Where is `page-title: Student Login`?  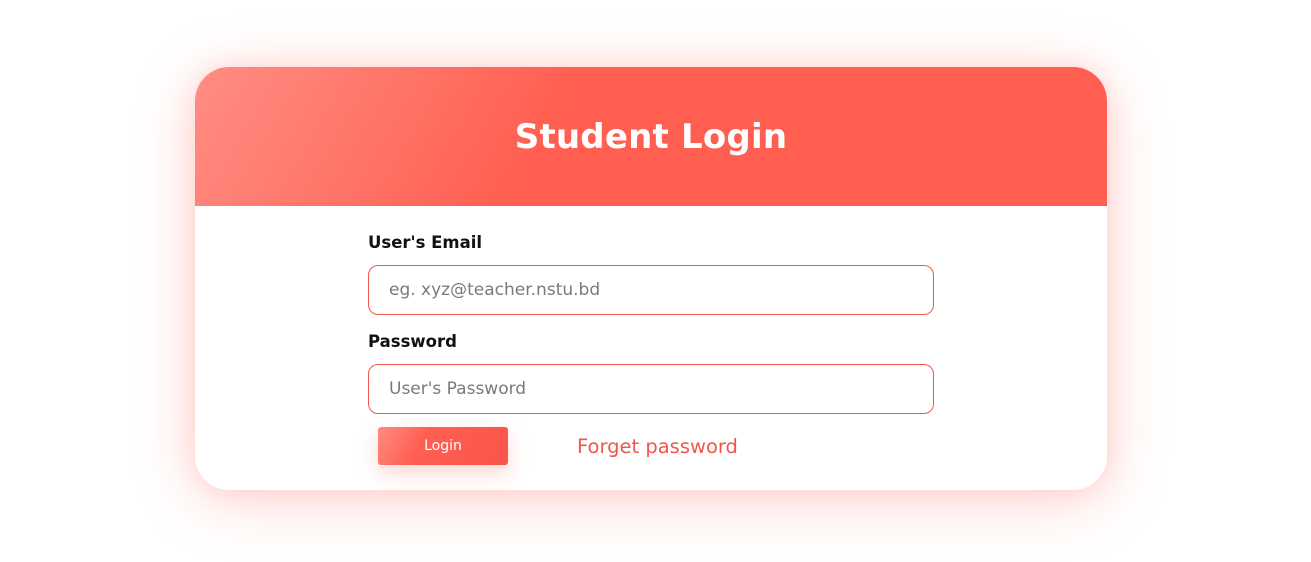
page-title: Student Login is located at coordinates (651, 136).